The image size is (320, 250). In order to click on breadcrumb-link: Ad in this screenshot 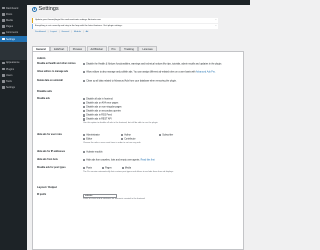, I will do `click(87, 32)`.